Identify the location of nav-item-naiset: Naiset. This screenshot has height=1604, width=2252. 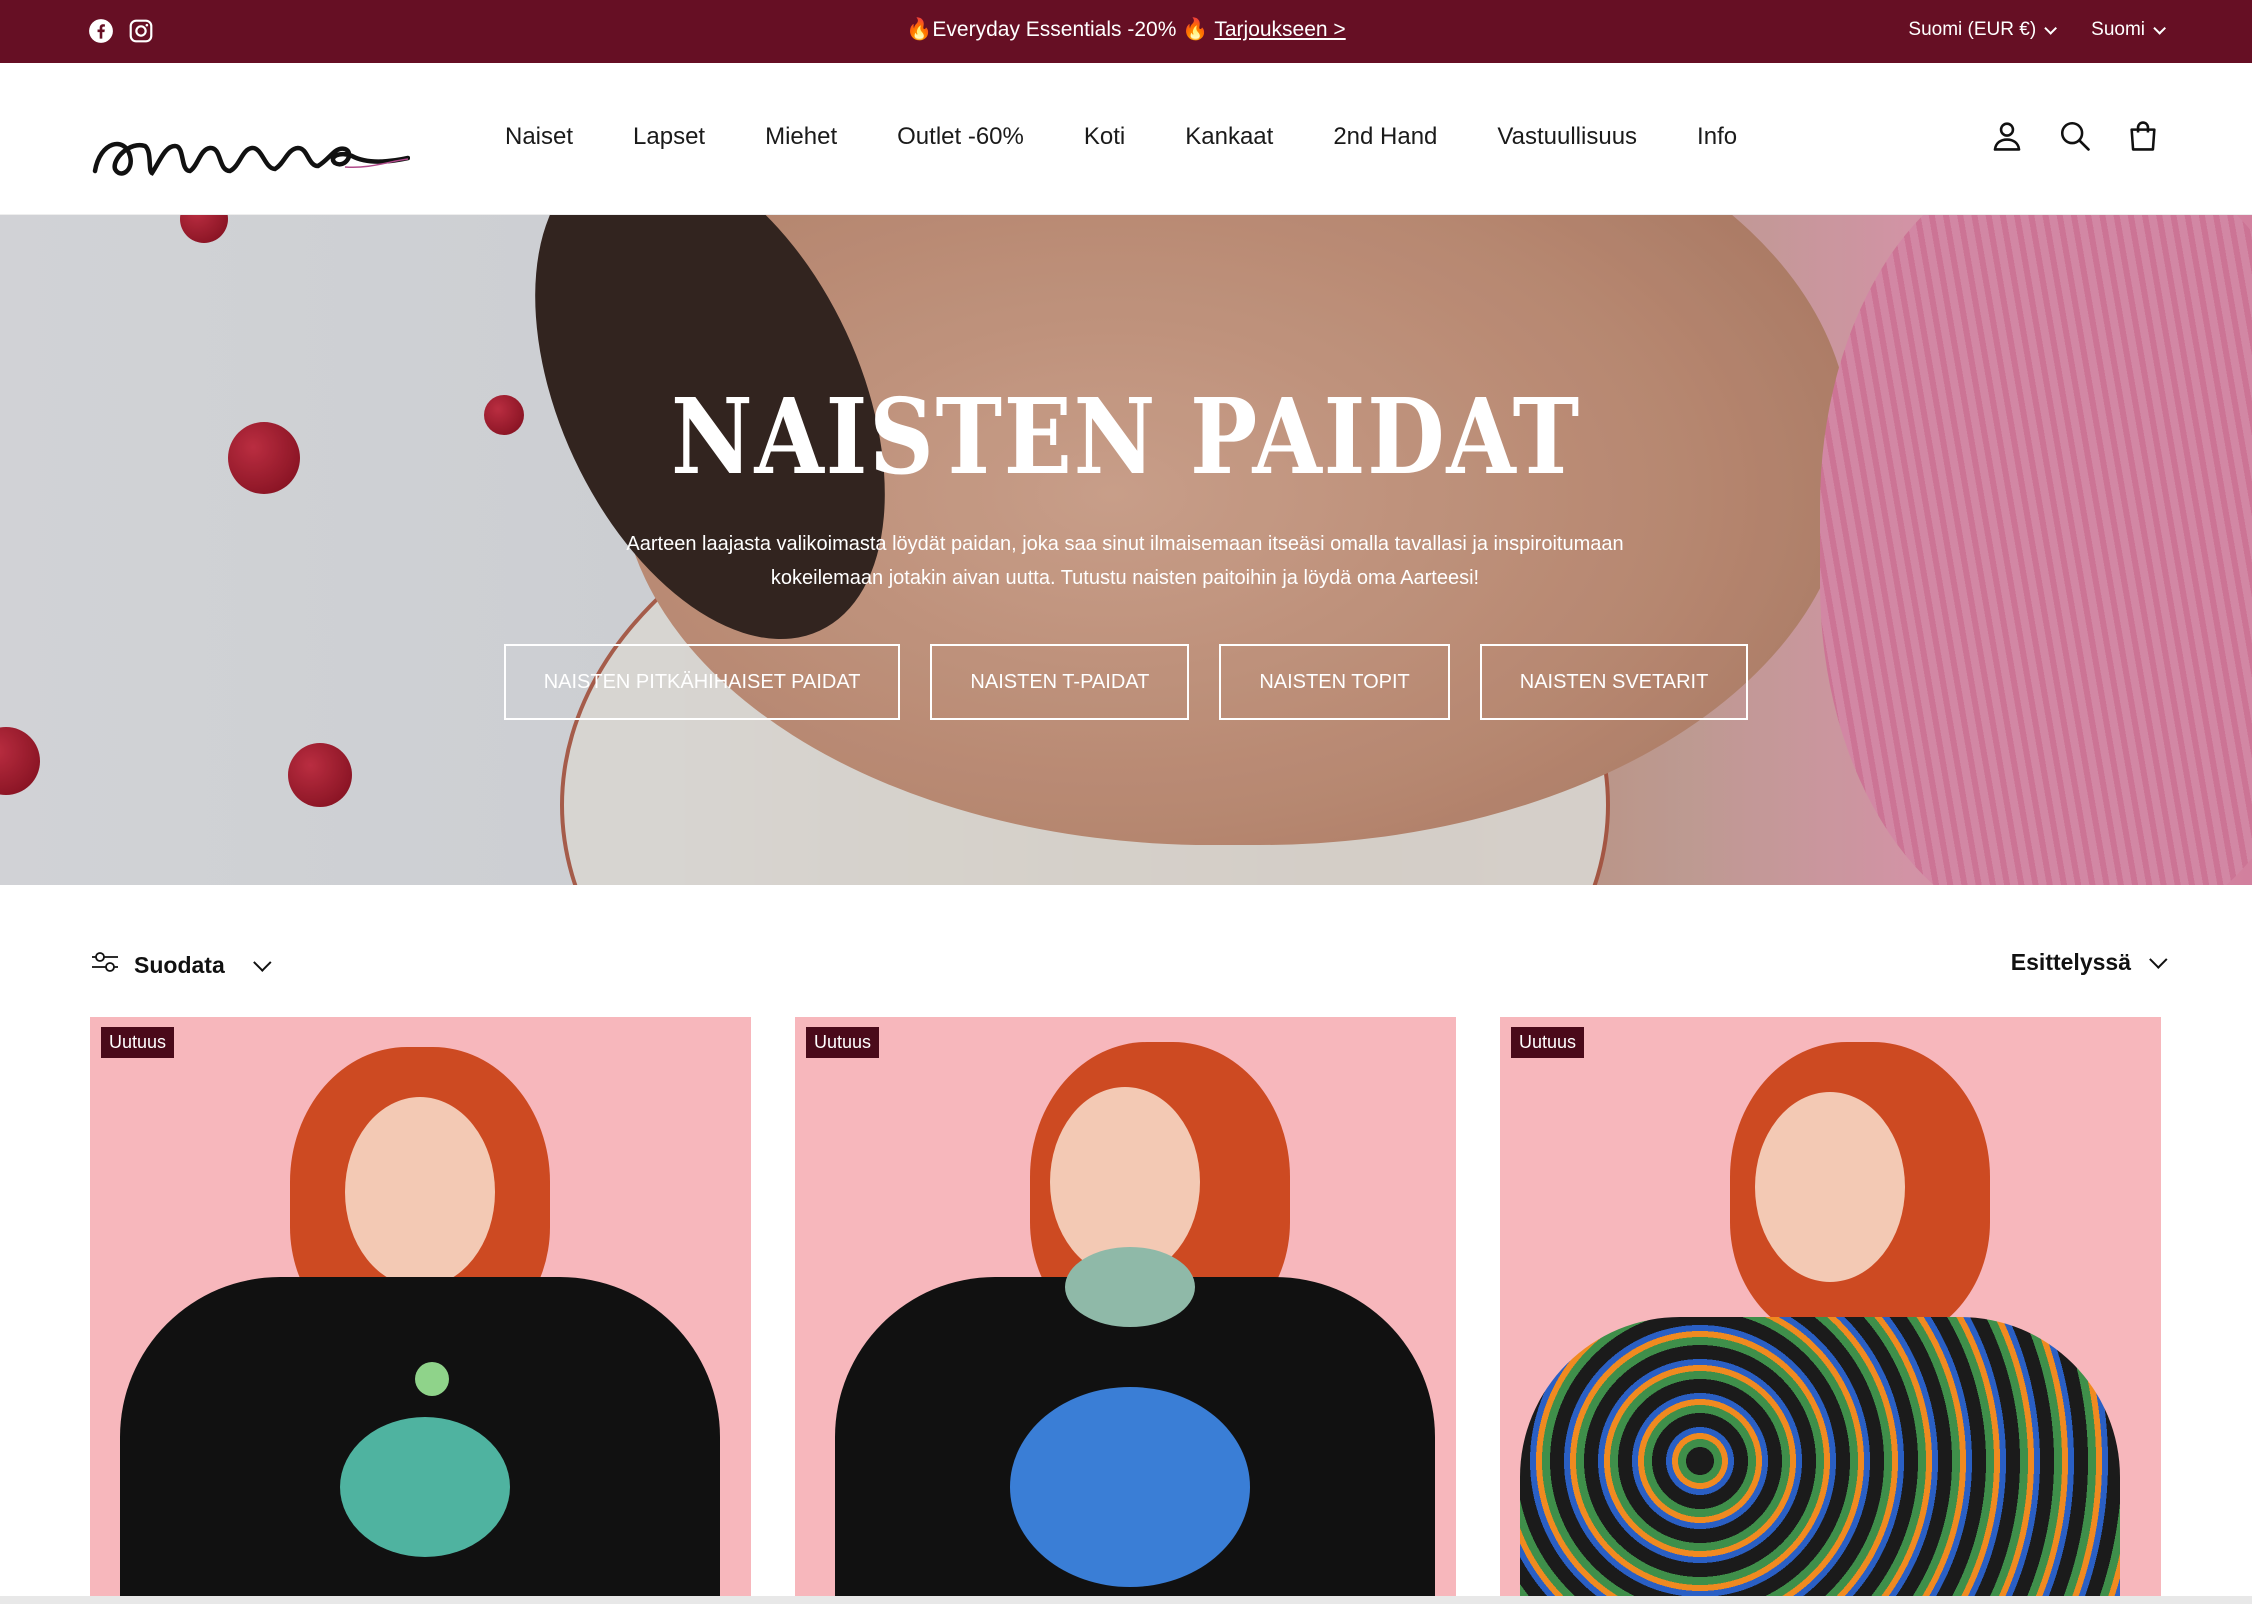
(539, 137).